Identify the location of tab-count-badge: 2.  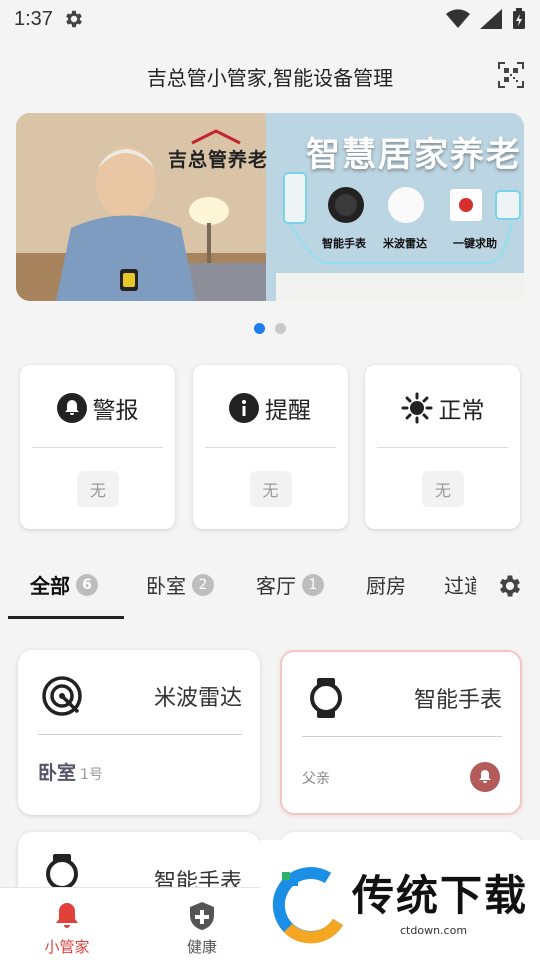
(203, 584).